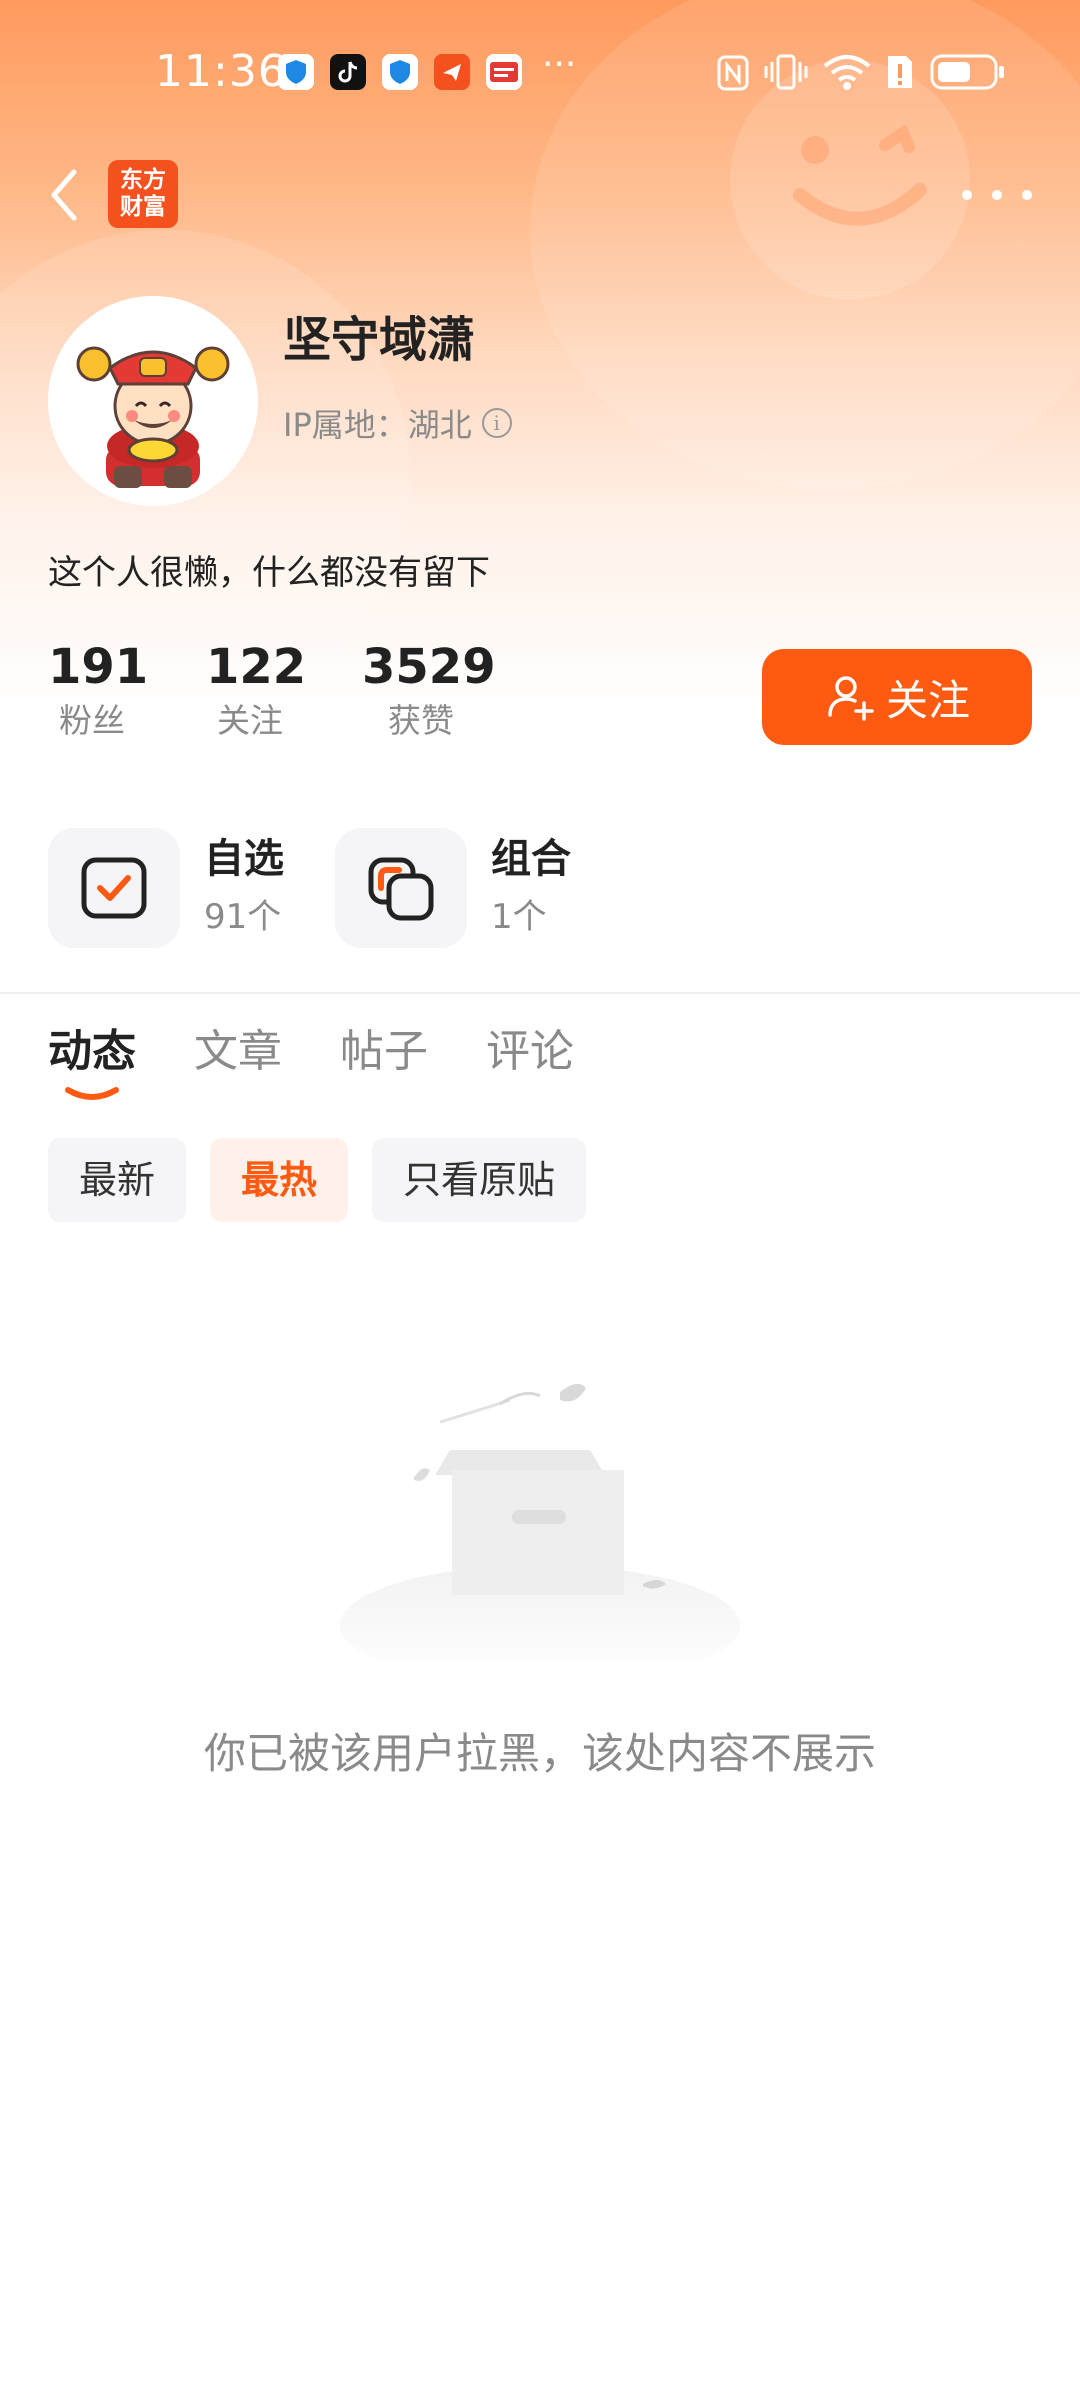 The image size is (1080, 2400). Describe the element at coordinates (377, 425) in the screenshot. I see `ip-location-text: IP属地：湖北` at that location.